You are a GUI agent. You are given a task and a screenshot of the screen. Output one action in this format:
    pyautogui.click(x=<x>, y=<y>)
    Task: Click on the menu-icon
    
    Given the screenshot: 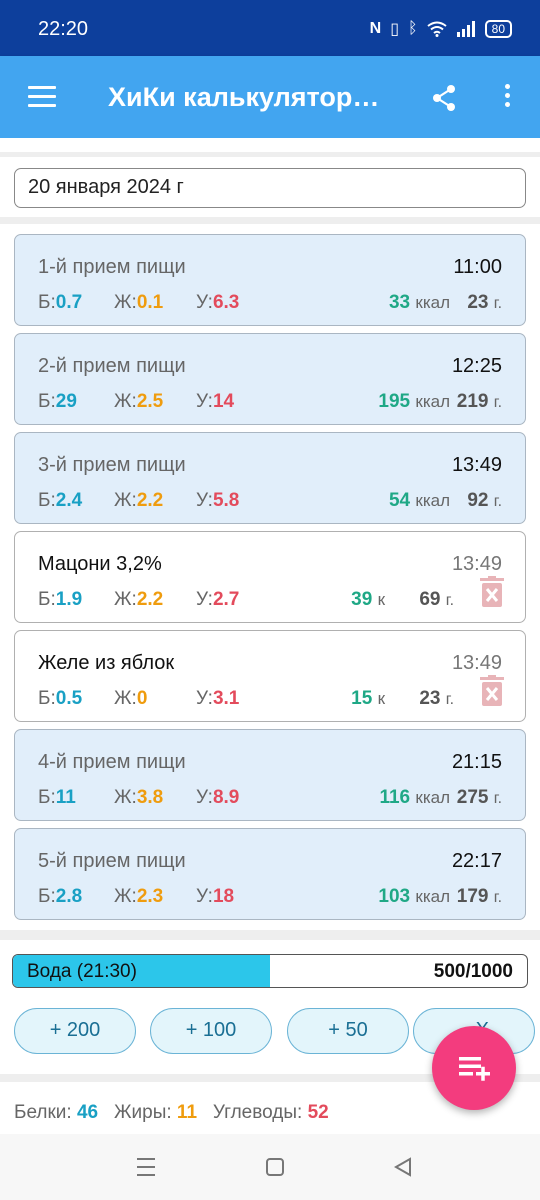 What is the action you would take?
    pyautogui.click(x=42, y=97)
    